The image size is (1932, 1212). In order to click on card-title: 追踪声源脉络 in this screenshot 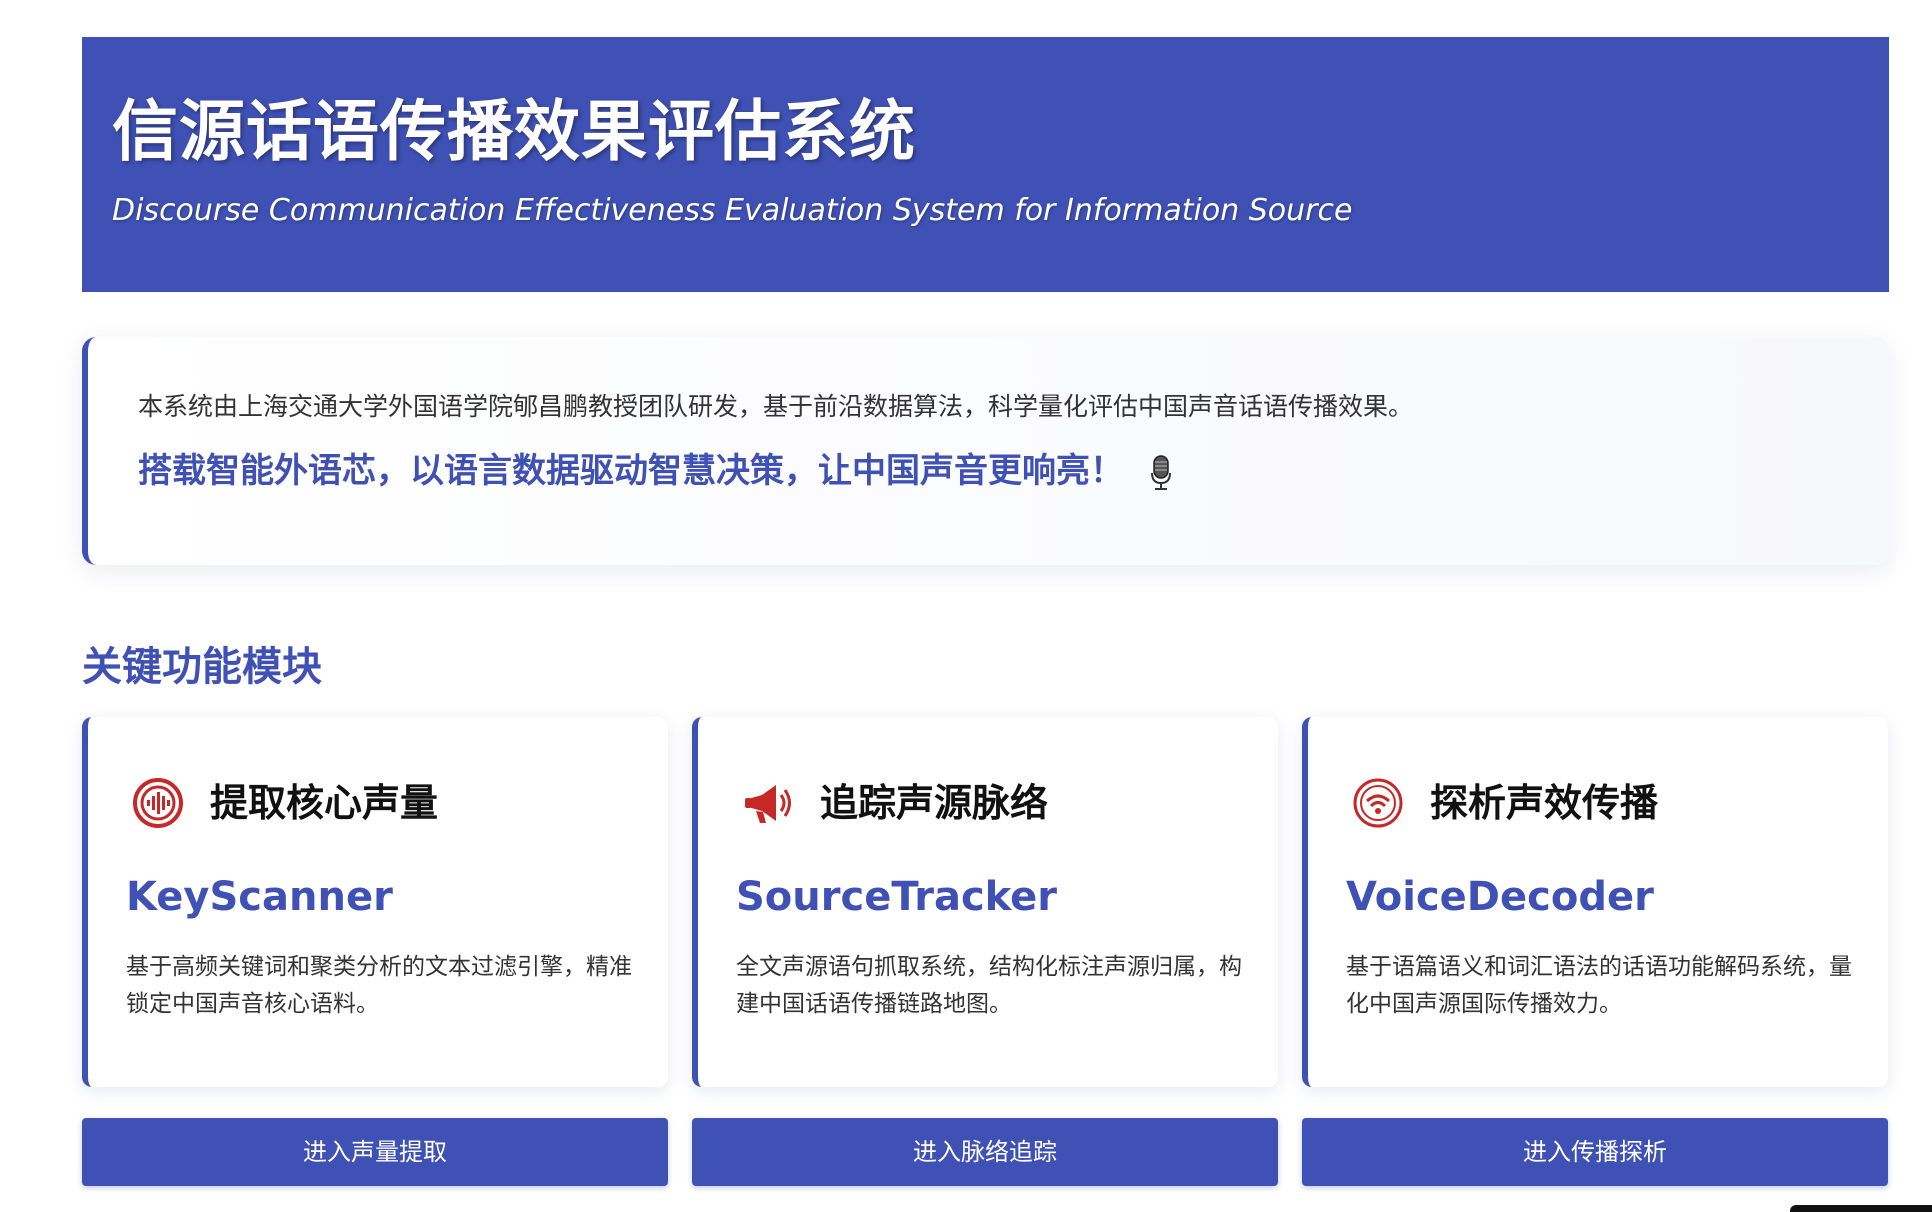, I will do `click(934, 803)`.